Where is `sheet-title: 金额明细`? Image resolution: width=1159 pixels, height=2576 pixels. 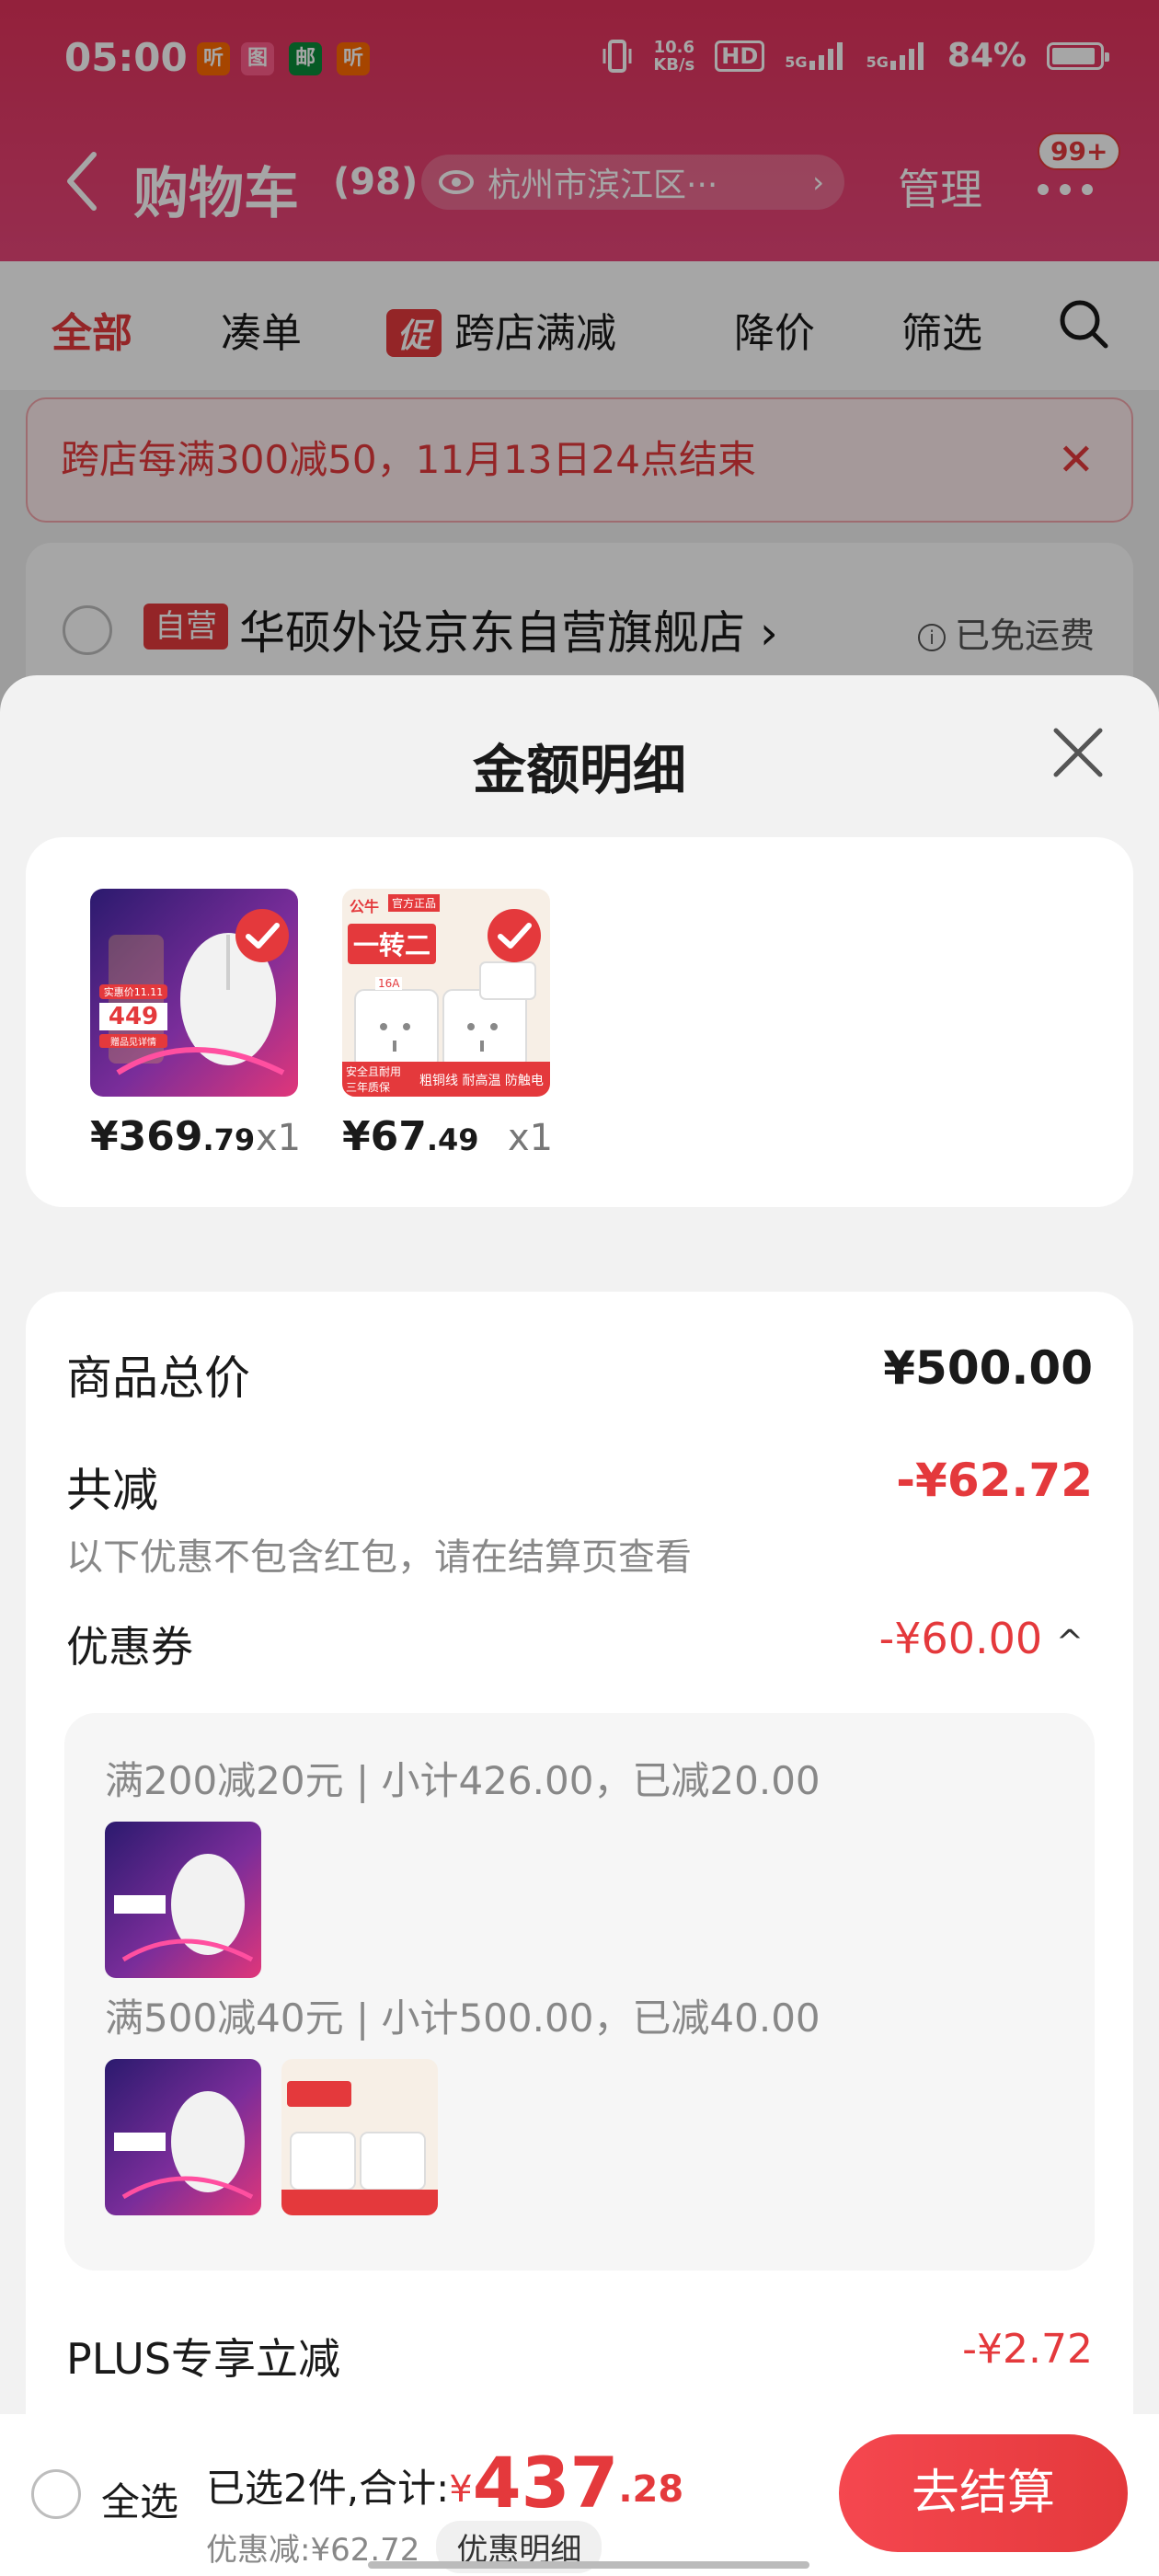 sheet-title: 金额明细 is located at coordinates (579, 770).